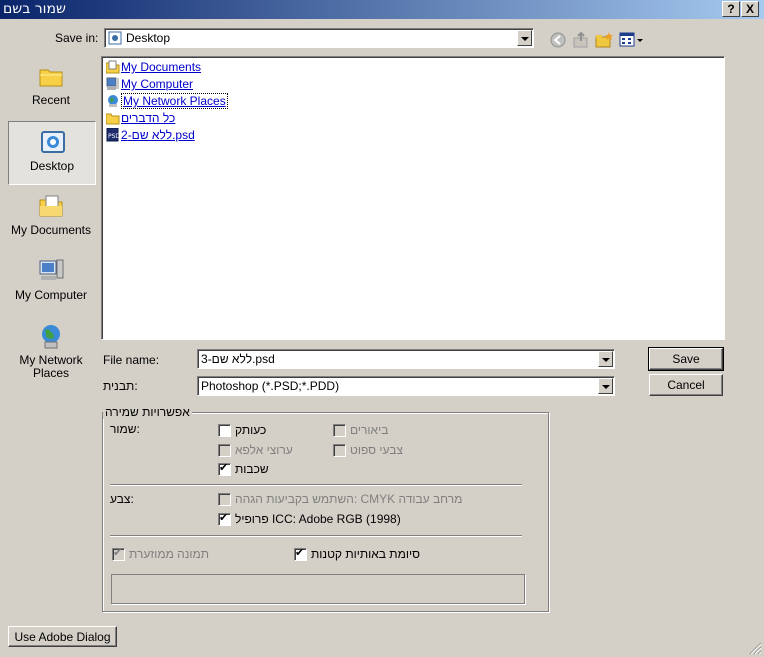 The image size is (764, 657). Describe the element at coordinates (318, 589) in the screenshot. I see `warning-area` at that location.